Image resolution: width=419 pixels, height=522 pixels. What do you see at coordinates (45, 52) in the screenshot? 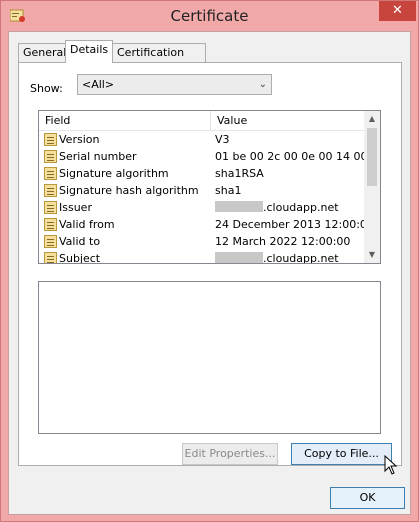
I see `tab-general-label: General` at bounding box center [45, 52].